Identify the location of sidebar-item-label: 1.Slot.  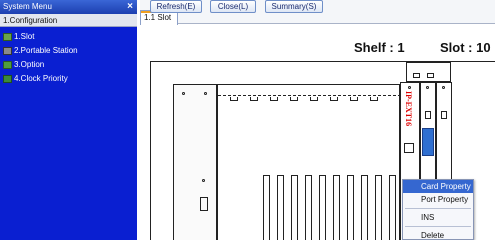
(24, 36).